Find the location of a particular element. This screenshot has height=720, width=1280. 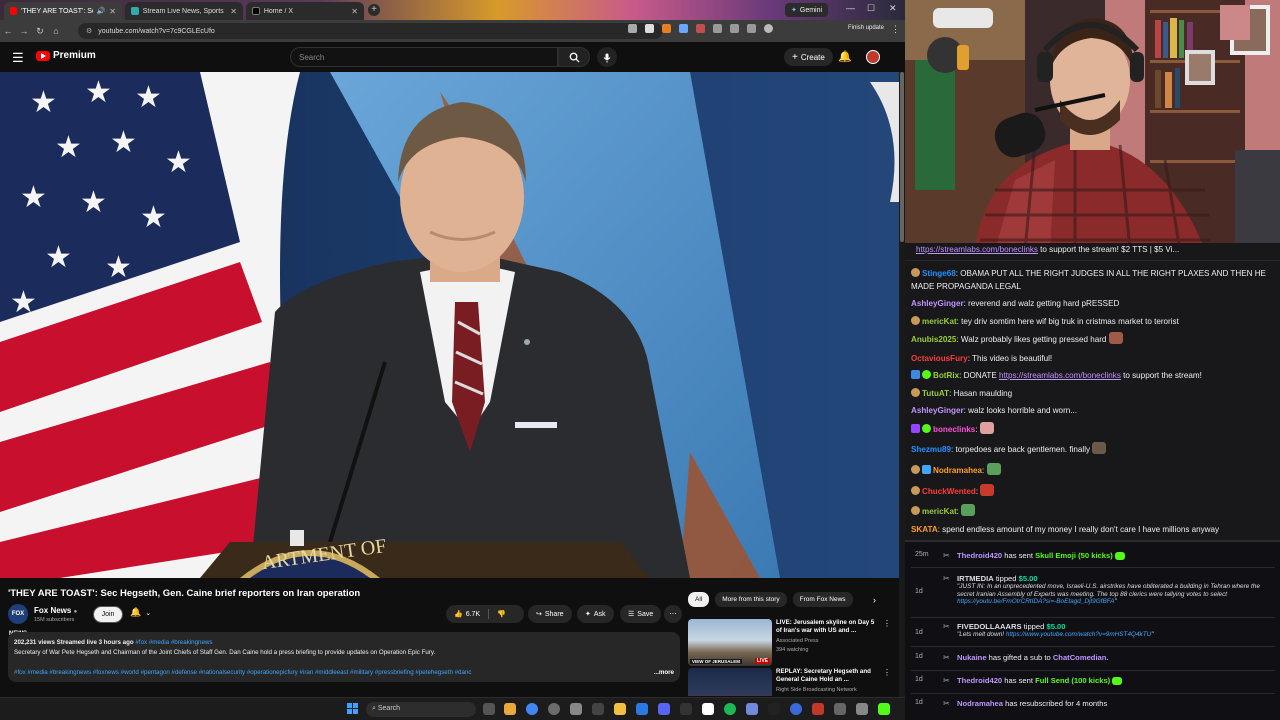

like-button: 👍 6.7K is located at coordinates (467, 614).